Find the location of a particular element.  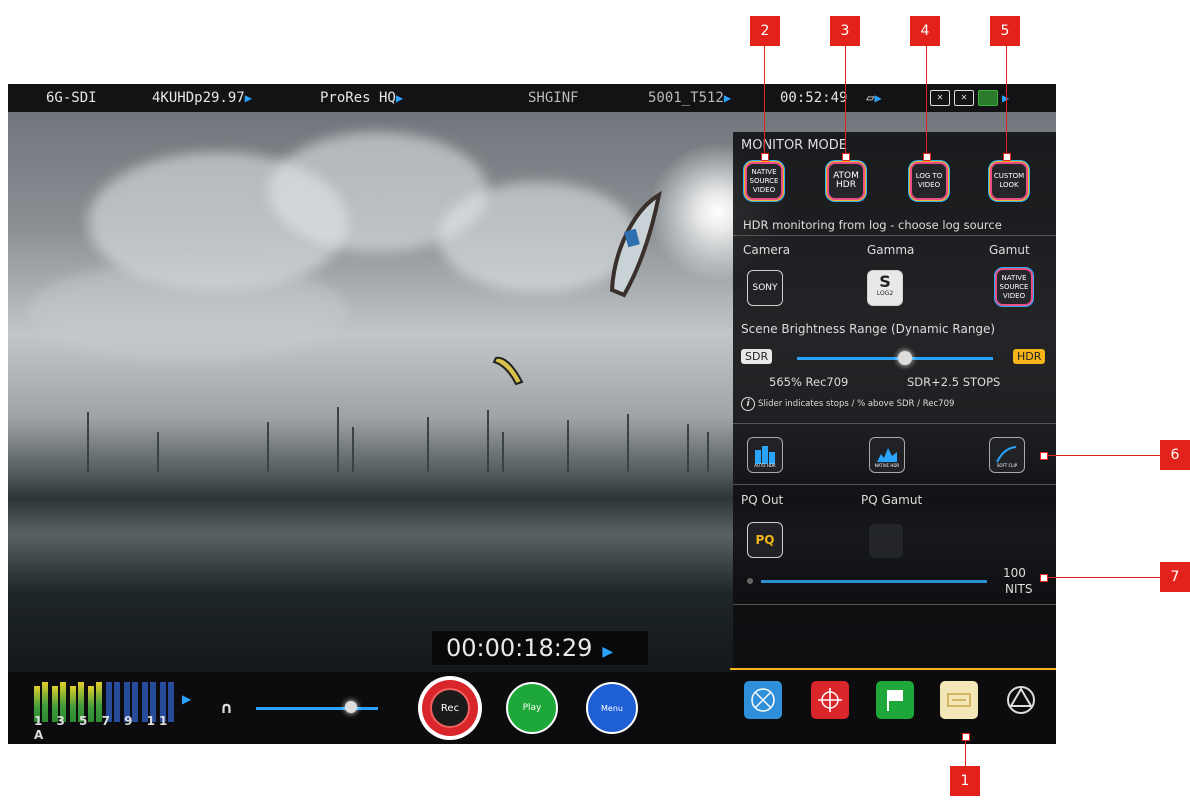

callout-5: 5 is located at coordinates (1005, 31).